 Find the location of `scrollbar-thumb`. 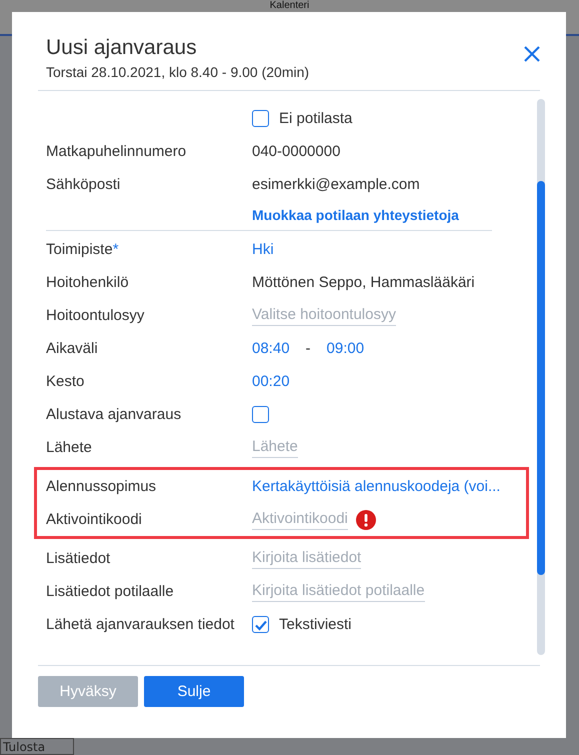

scrollbar-thumb is located at coordinates (541, 378).